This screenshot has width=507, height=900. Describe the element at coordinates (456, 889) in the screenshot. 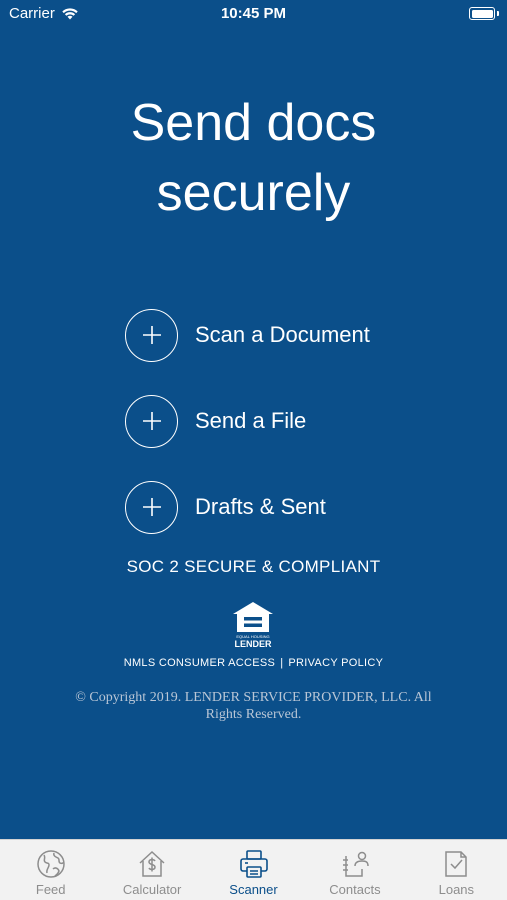

I see `tab-loans-label: Loans` at that location.